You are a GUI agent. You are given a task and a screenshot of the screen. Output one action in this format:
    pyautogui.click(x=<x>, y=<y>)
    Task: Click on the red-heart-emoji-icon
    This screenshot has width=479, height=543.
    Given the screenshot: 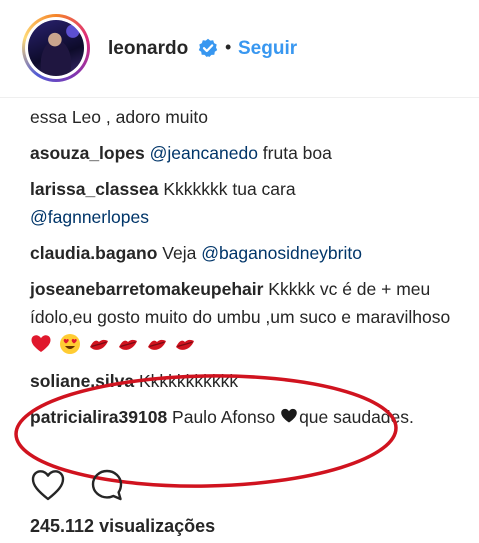 What is the action you would take?
    pyautogui.click(x=41, y=343)
    